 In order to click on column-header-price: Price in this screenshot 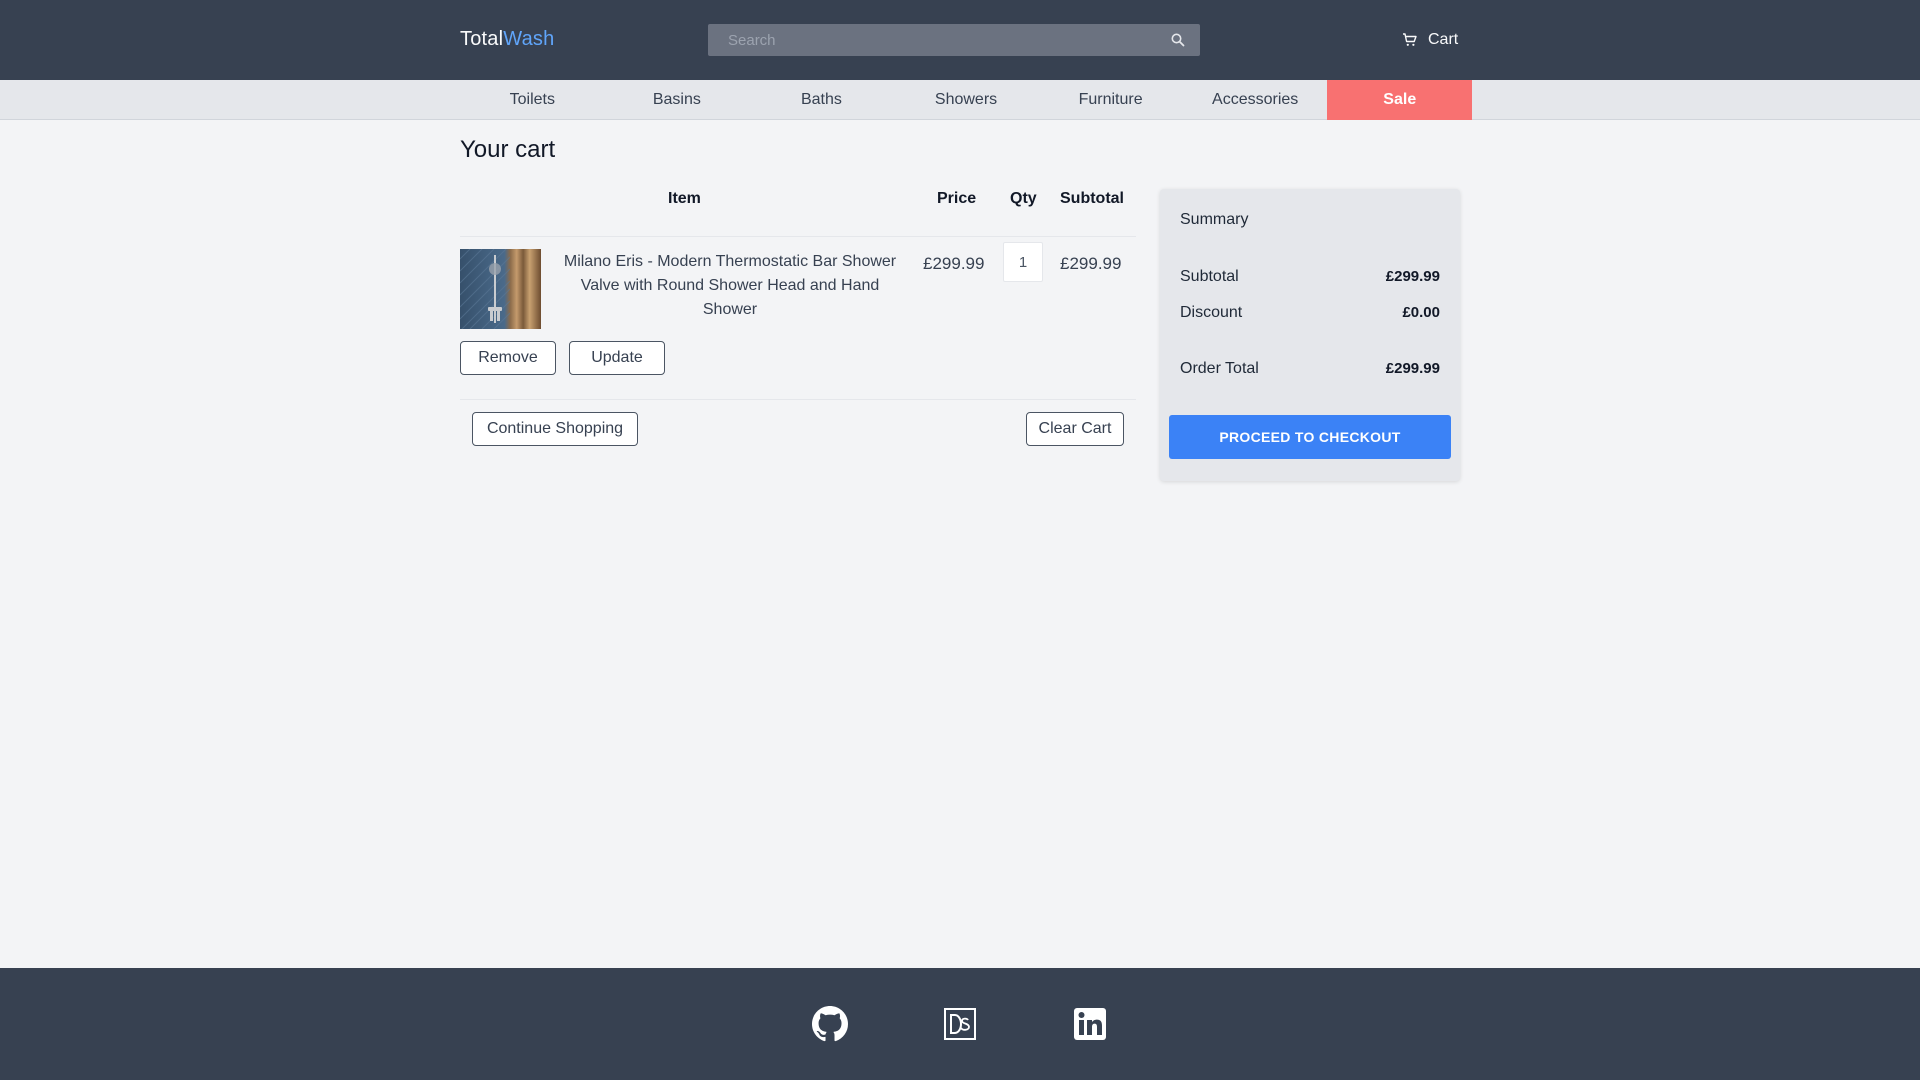, I will do `click(957, 198)`.